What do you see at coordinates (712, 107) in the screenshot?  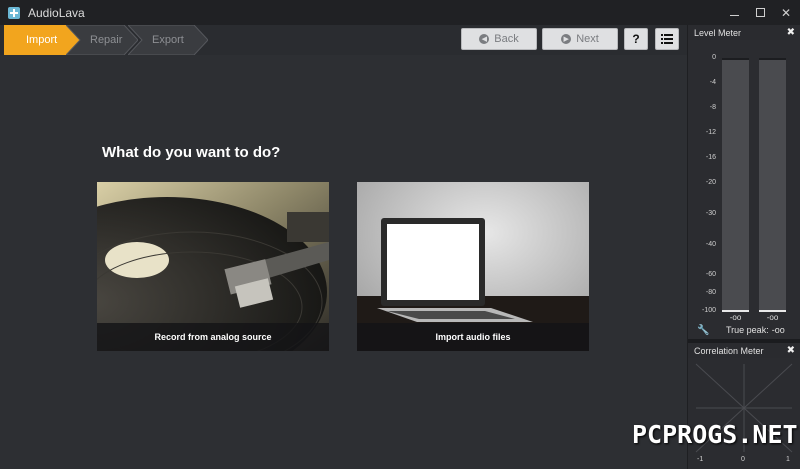 I see `scale-label: -8` at bounding box center [712, 107].